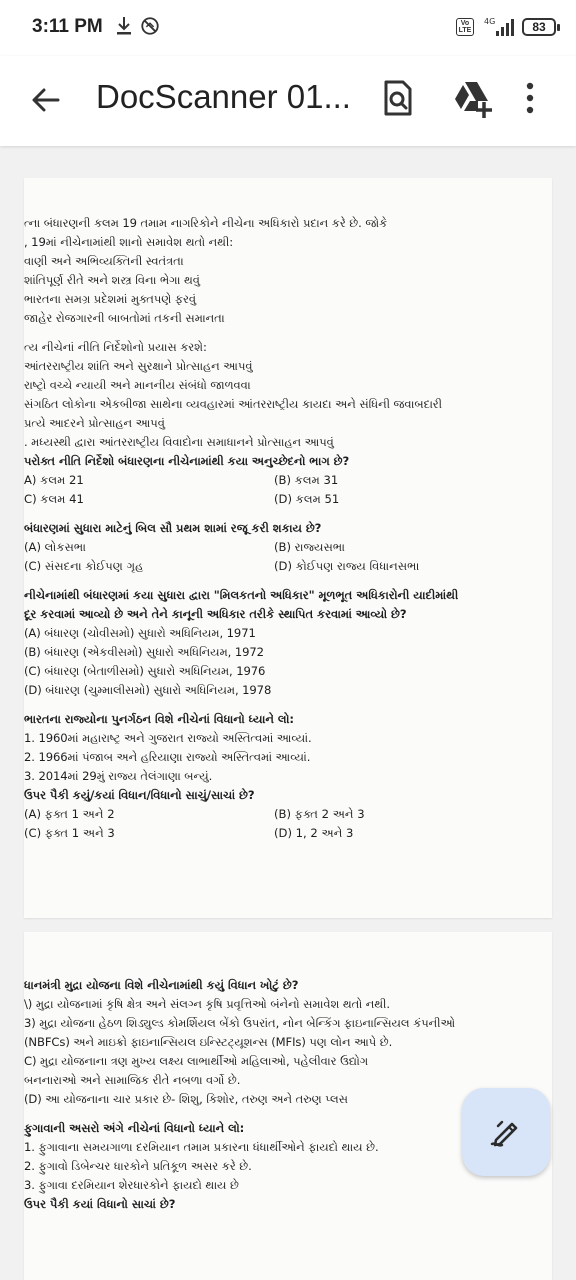 This screenshot has width=576, height=1280. I want to click on option-row: C) કલમ 41 (D) કલમ 51, so click(288, 499).